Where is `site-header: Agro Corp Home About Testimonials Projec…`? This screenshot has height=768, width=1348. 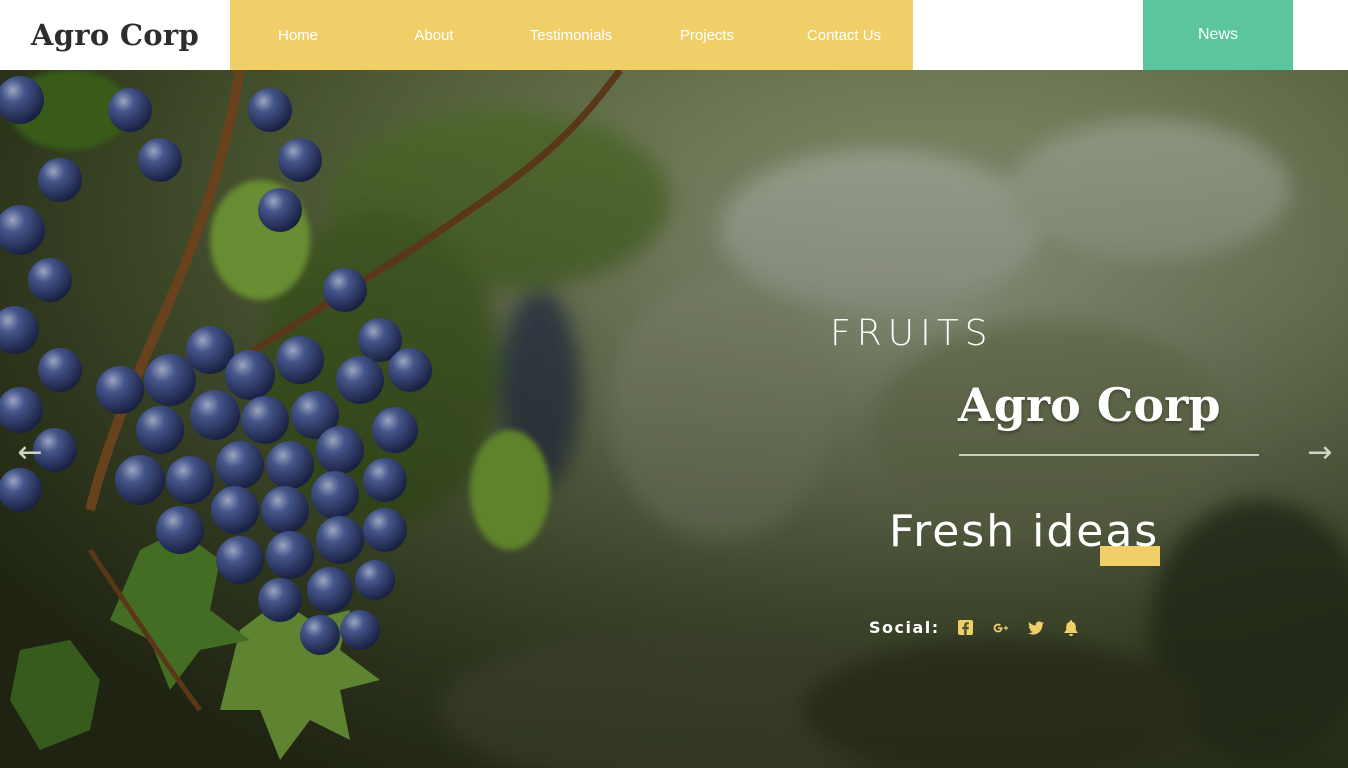
site-header: Agro Corp Home About Testimonials Projec… is located at coordinates (674, 35).